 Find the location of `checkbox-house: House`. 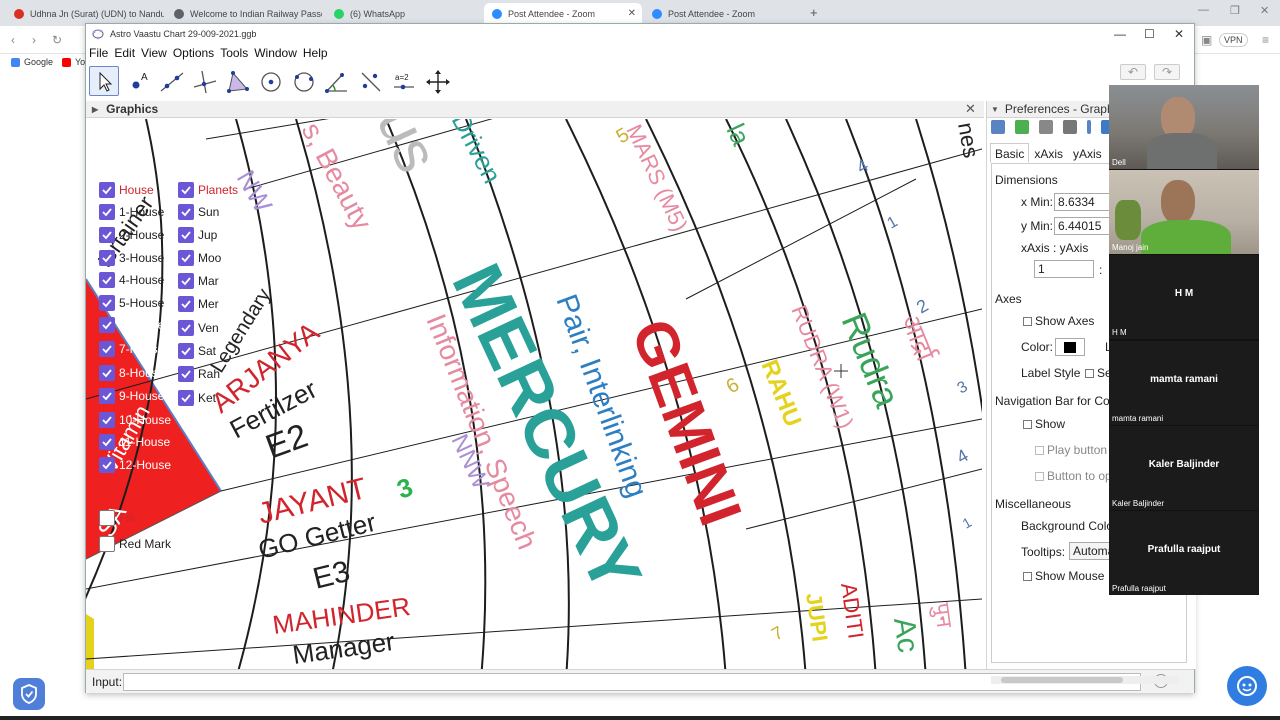

checkbox-house: House is located at coordinates (126, 190).